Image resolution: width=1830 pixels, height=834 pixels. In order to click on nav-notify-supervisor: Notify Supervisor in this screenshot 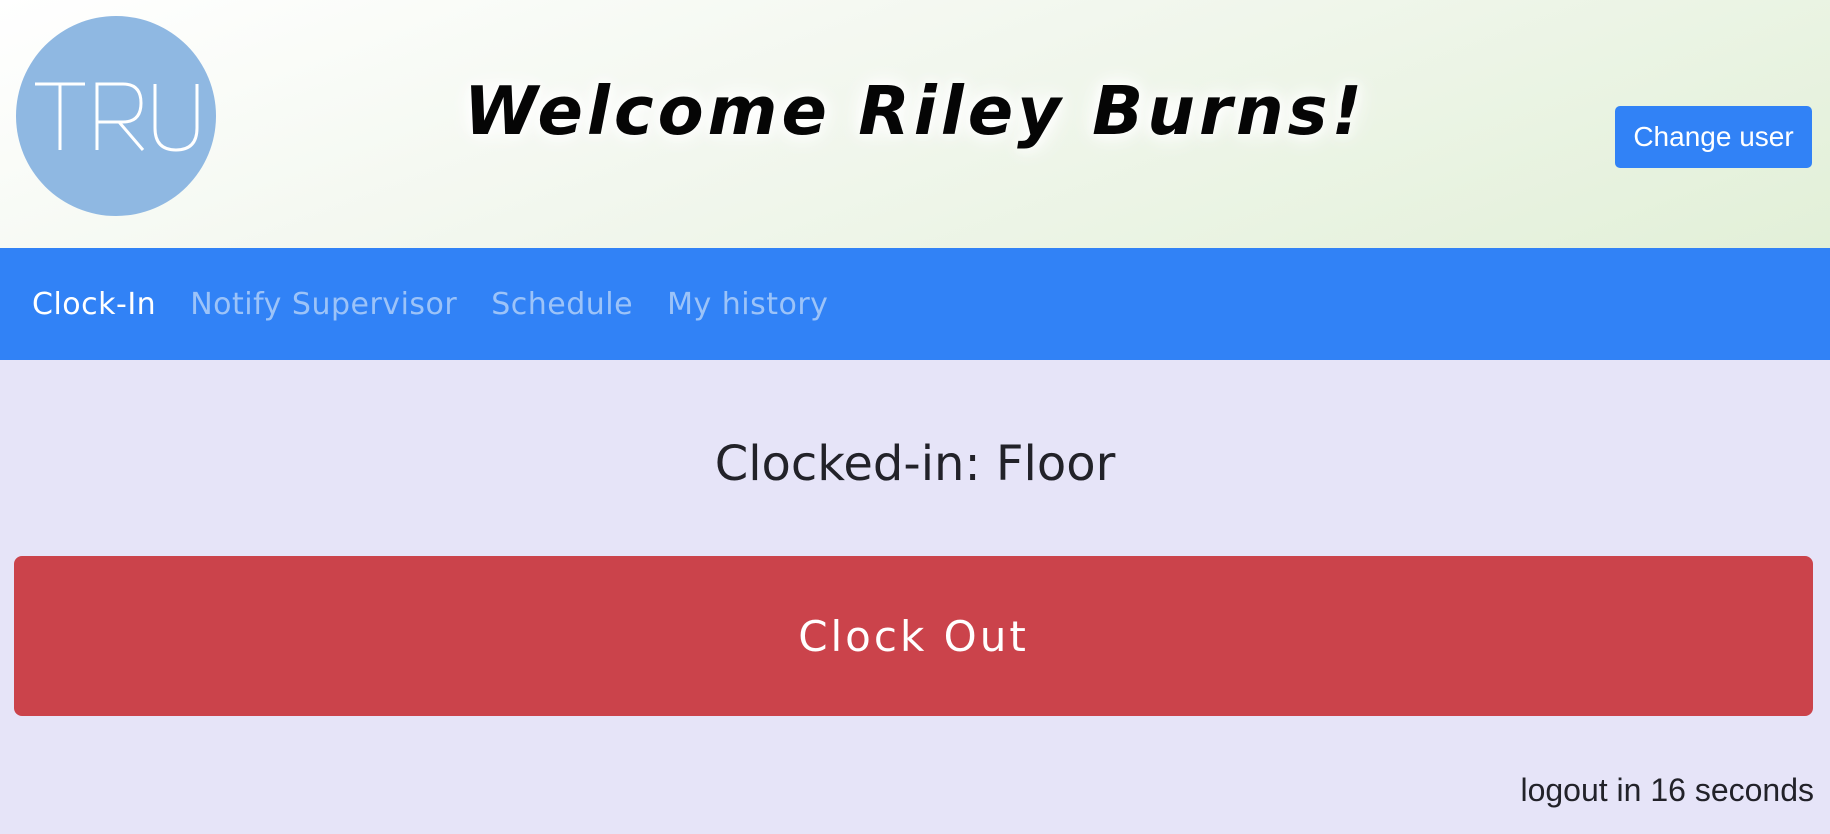, I will do `click(323, 304)`.